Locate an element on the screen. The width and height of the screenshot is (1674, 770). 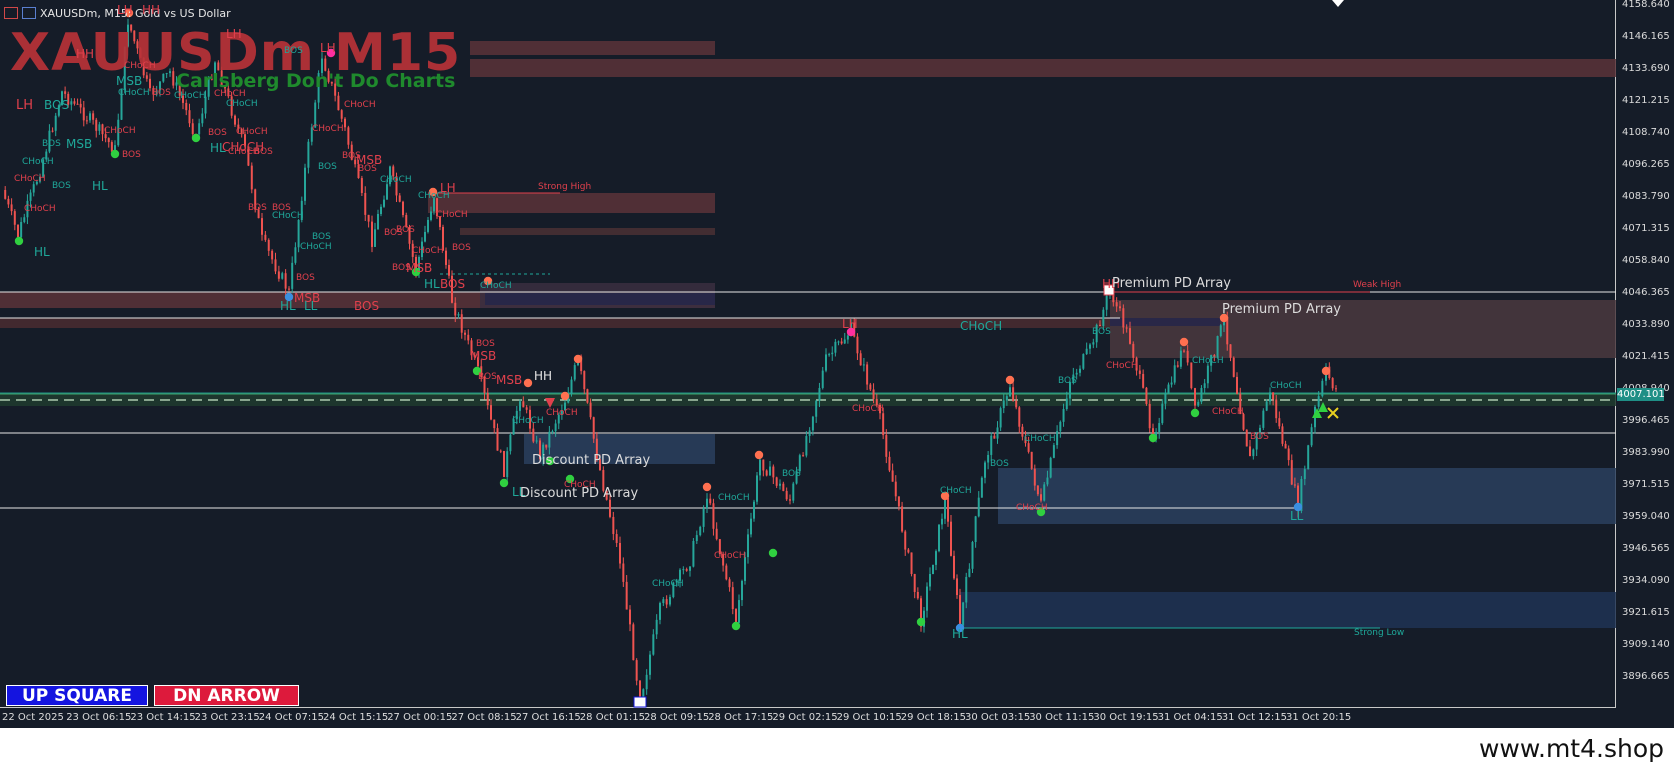
chart-shift-marker-icon is located at coordinates (1338, 3).